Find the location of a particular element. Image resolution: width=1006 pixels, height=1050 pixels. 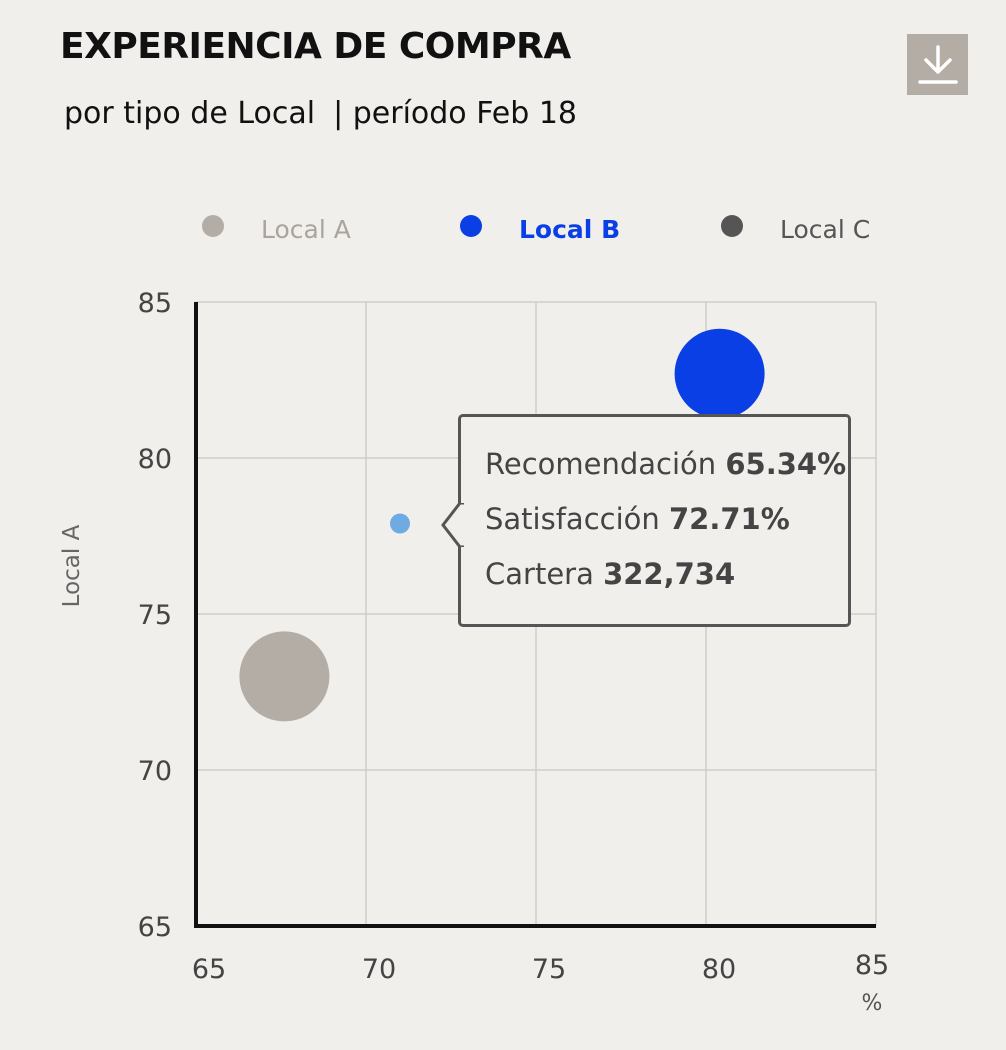

x-tick-label: 70 is located at coordinates (379, 969).